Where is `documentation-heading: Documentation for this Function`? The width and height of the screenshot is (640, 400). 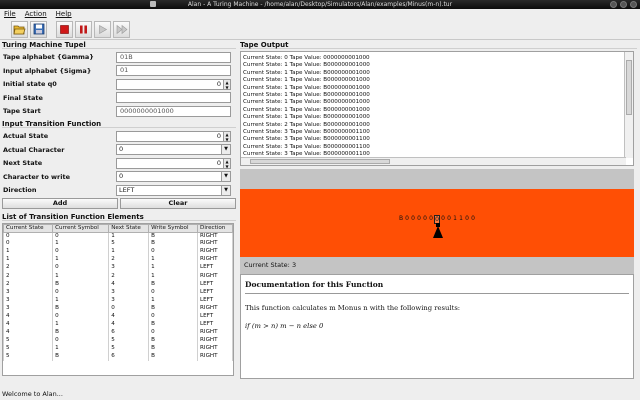 documentation-heading: Documentation for this Function is located at coordinates (437, 287).